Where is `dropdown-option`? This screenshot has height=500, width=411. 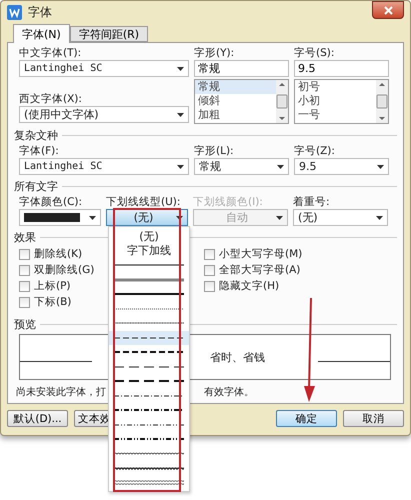 dropdown-option is located at coordinates (149, 337).